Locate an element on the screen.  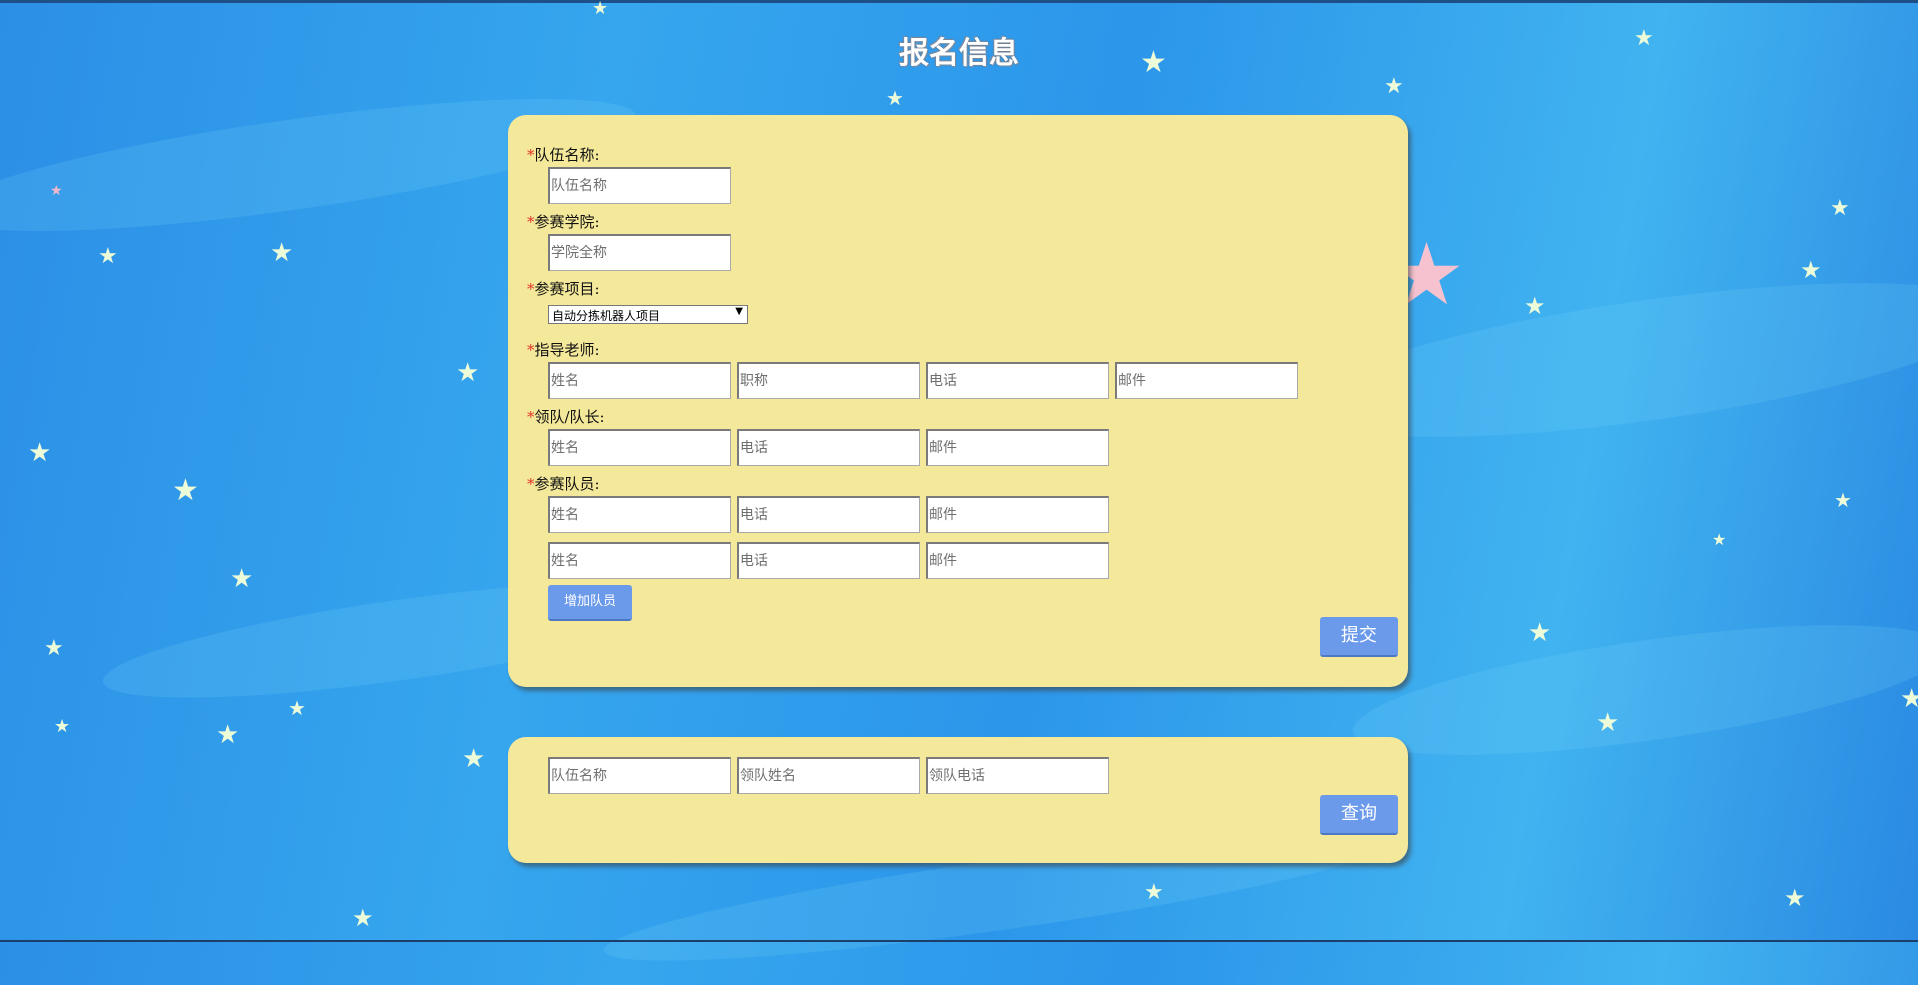
project-label-text: 参赛项目: is located at coordinates (567, 289).